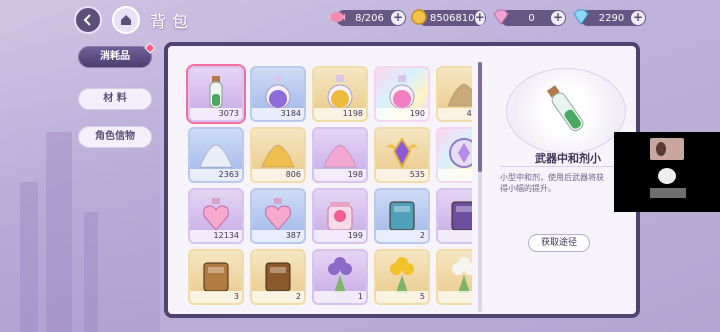 The image size is (720, 332). I want to click on item-count: 12134, so click(216, 236).